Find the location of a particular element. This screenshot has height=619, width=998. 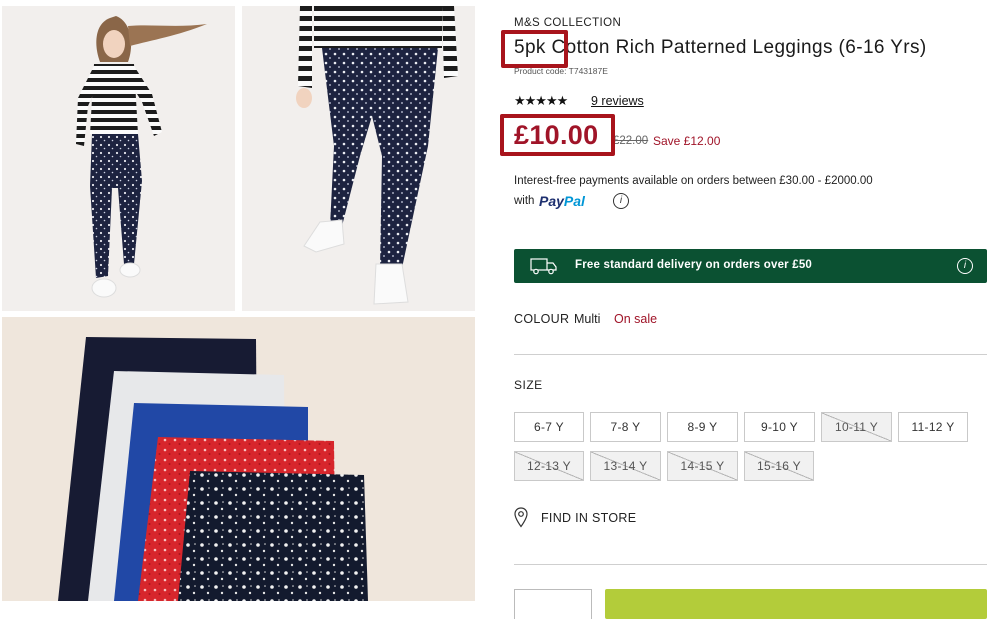

colour-label: COLOUR is located at coordinates (542, 319).